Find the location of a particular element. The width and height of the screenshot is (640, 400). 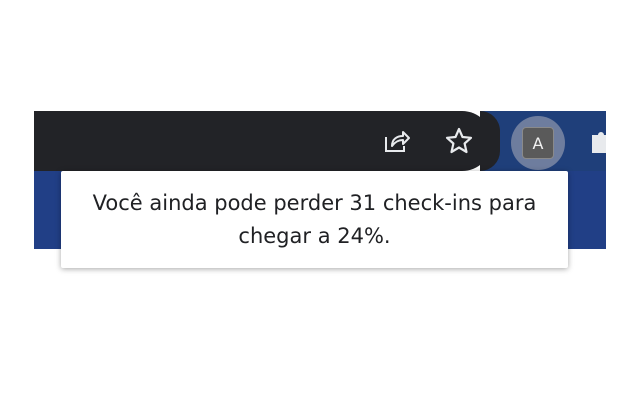

puzzle-icon is located at coordinates (599, 142).